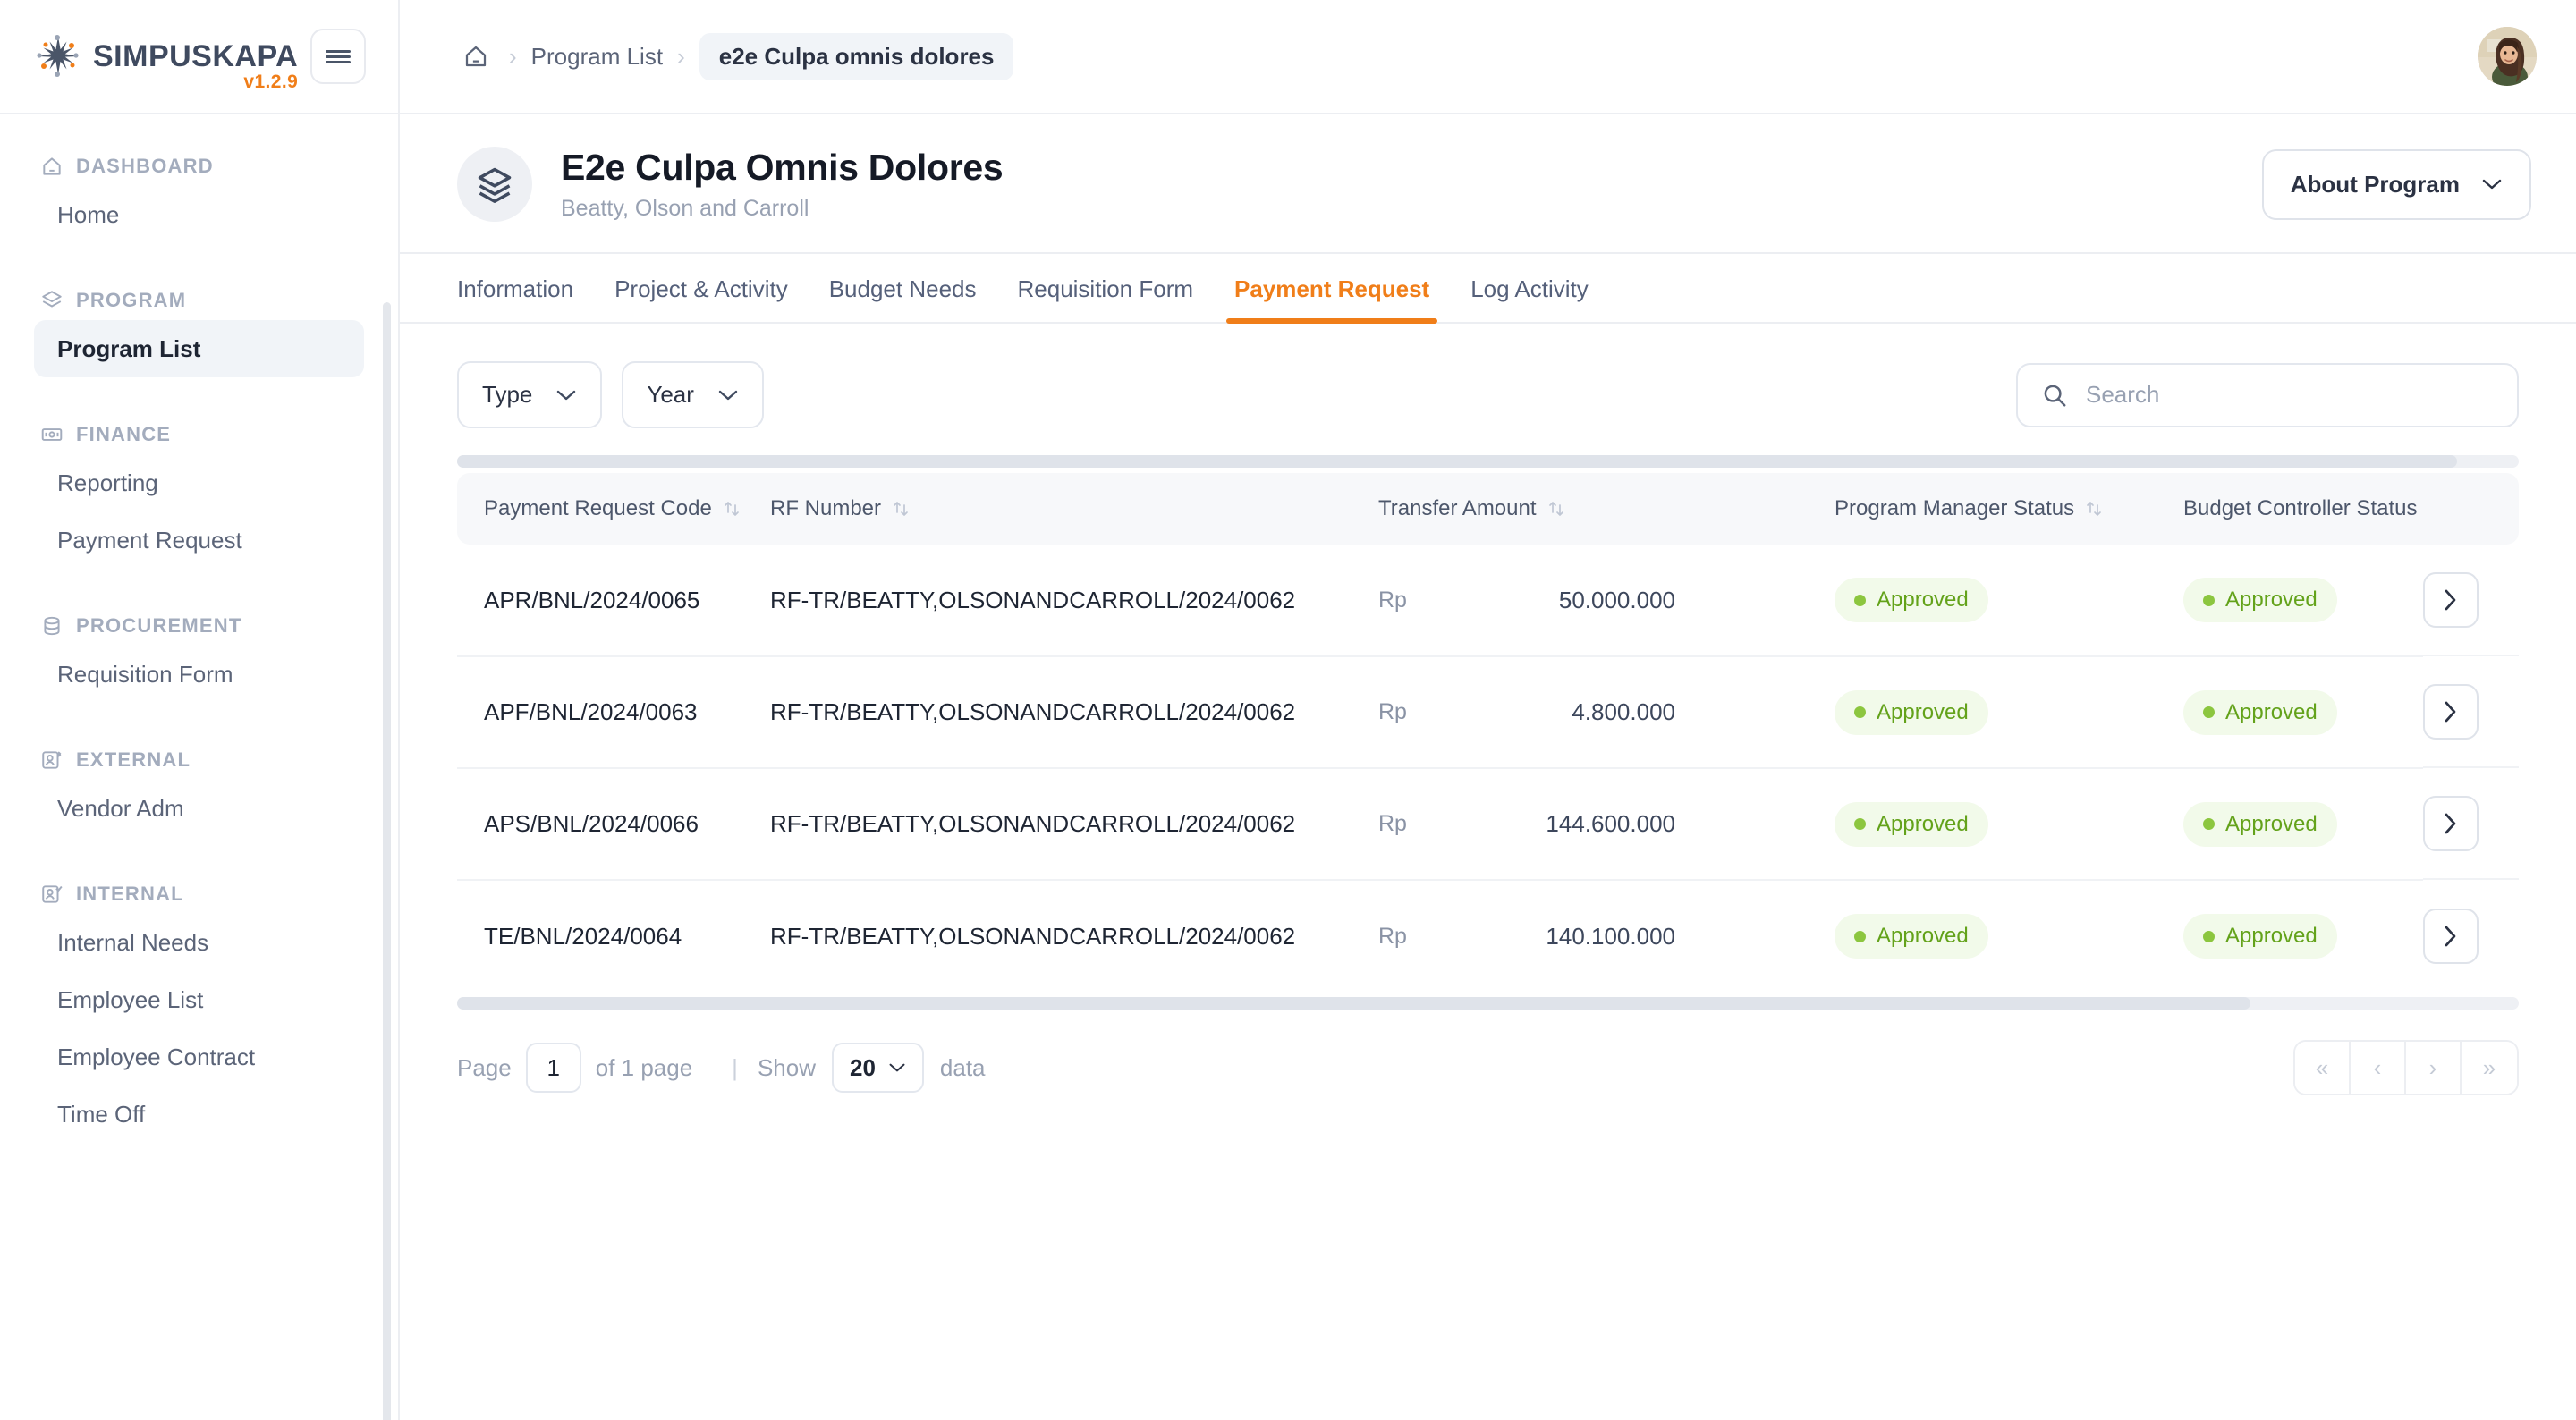  I want to click on search-box, so click(2267, 394).